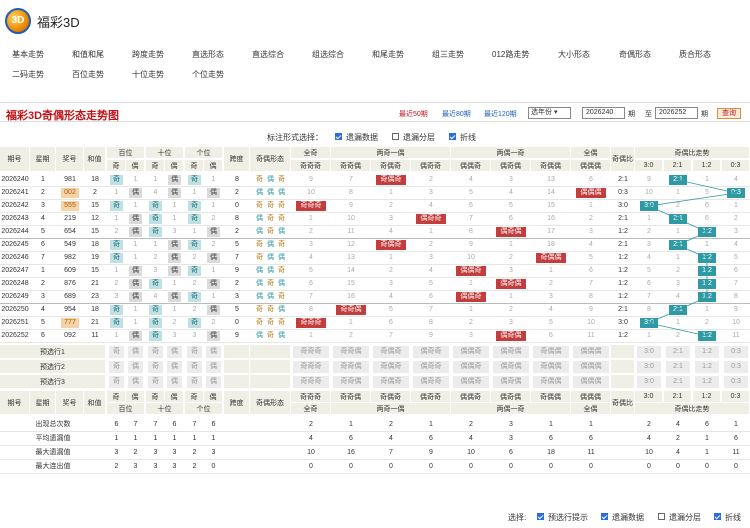 The width and height of the screenshot is (750, 528). I want to click on group-cell: 5, so click(591, 257).